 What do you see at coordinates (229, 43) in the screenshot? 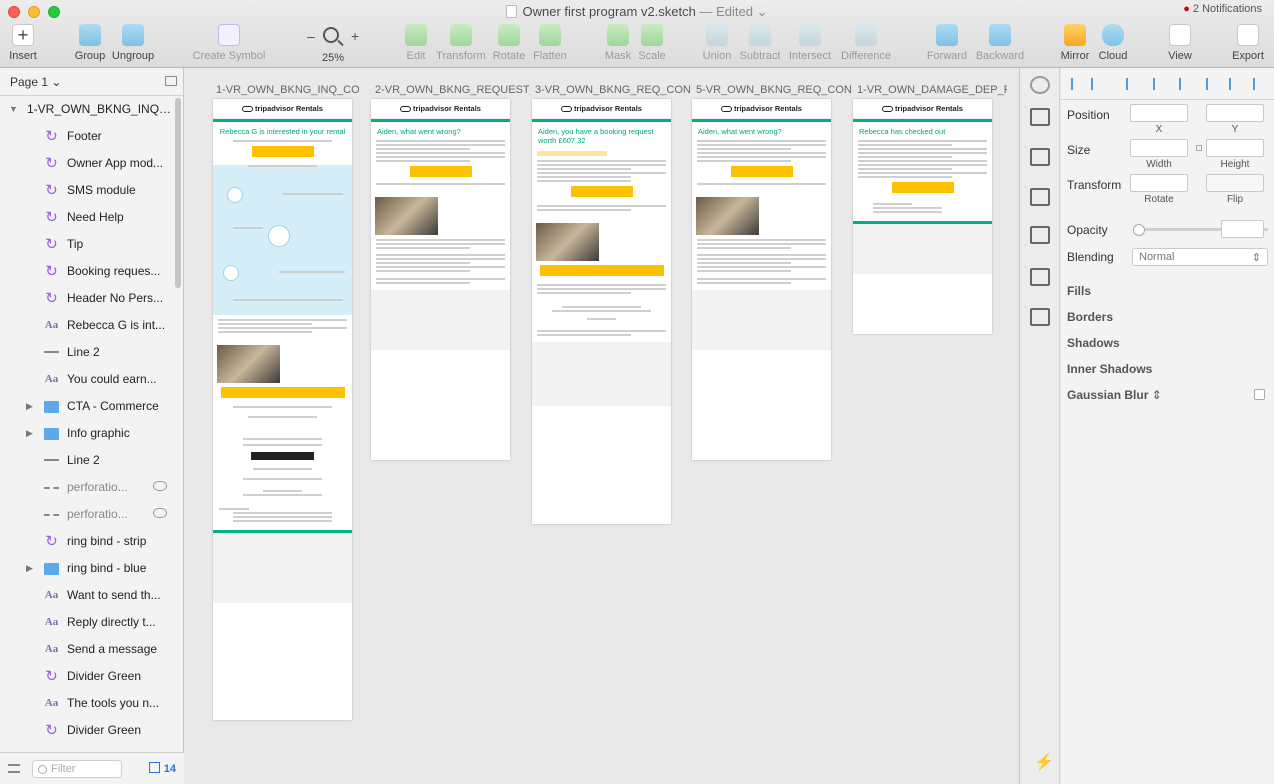
I see `create-symbol-button: Create Symbol` at bounding box center [229, 43].